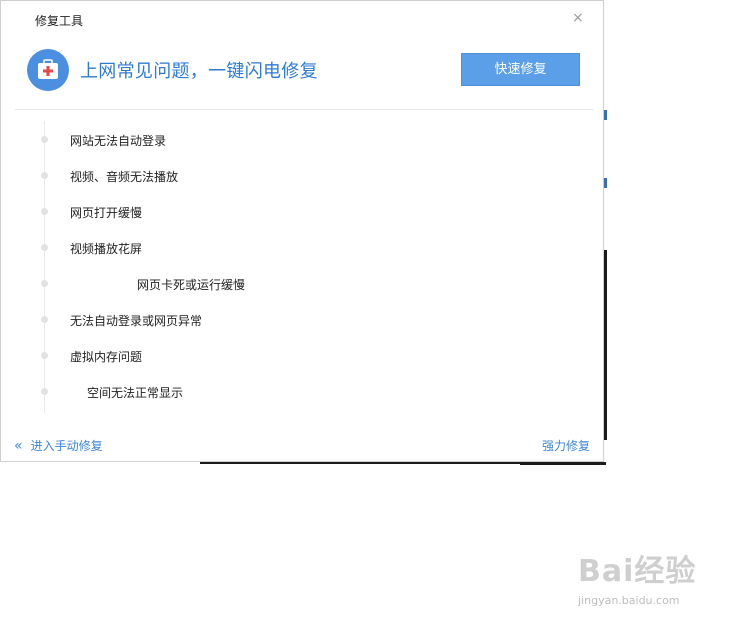 The width and height of the screenshot is (750, 639). What do you see at coordinates (124, 177) in the screenshot?
I see `issue-item: 视频、音频无法播放` at bounding box center [124, 177].